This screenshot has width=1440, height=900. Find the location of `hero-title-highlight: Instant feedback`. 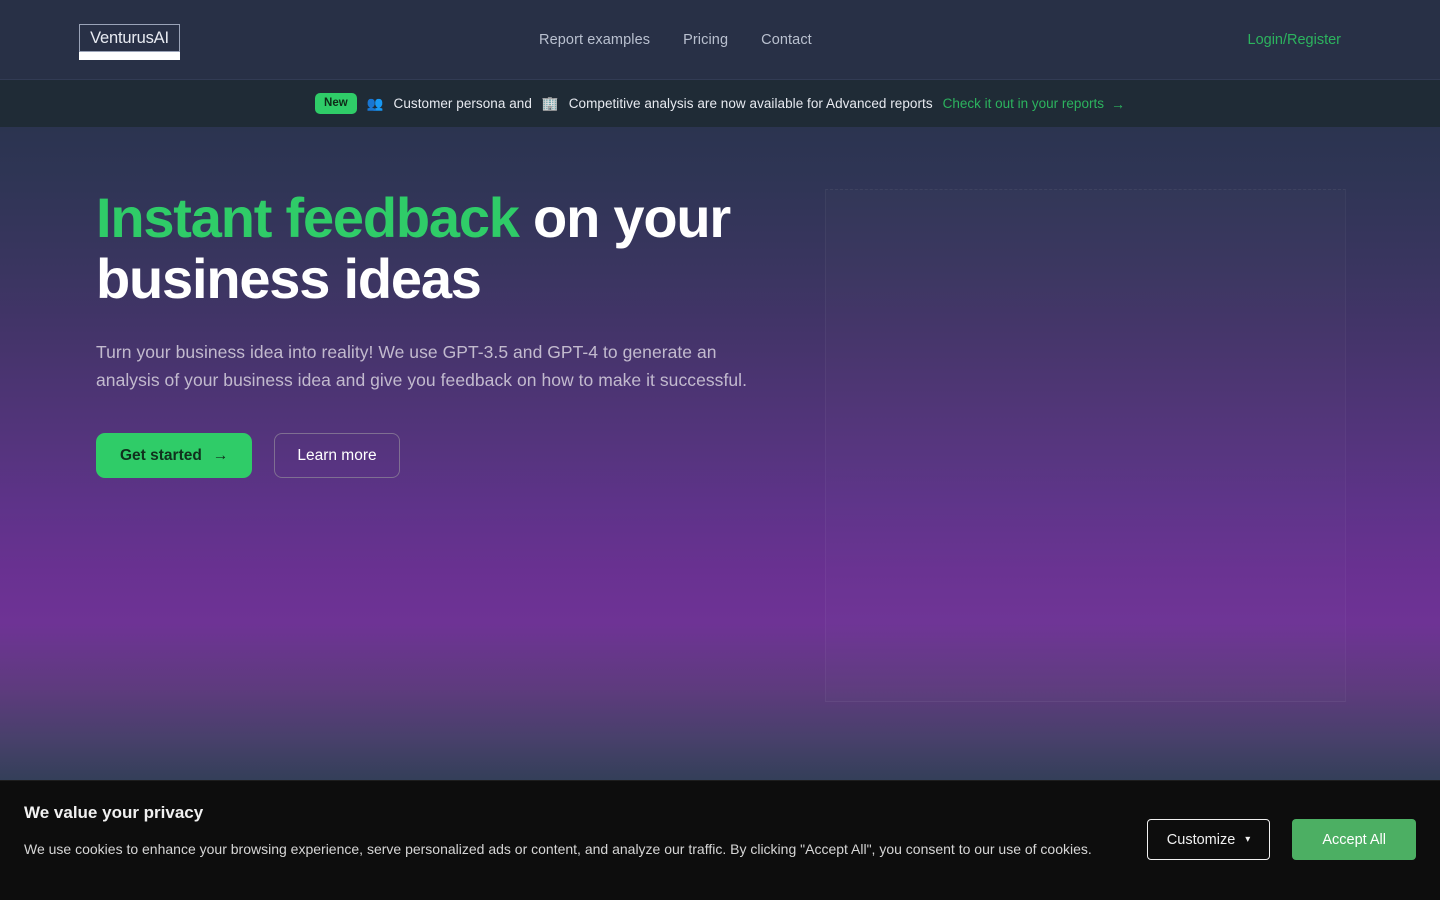

hero-title-highlight: Instant feedback is located at coordinates (308, 217).